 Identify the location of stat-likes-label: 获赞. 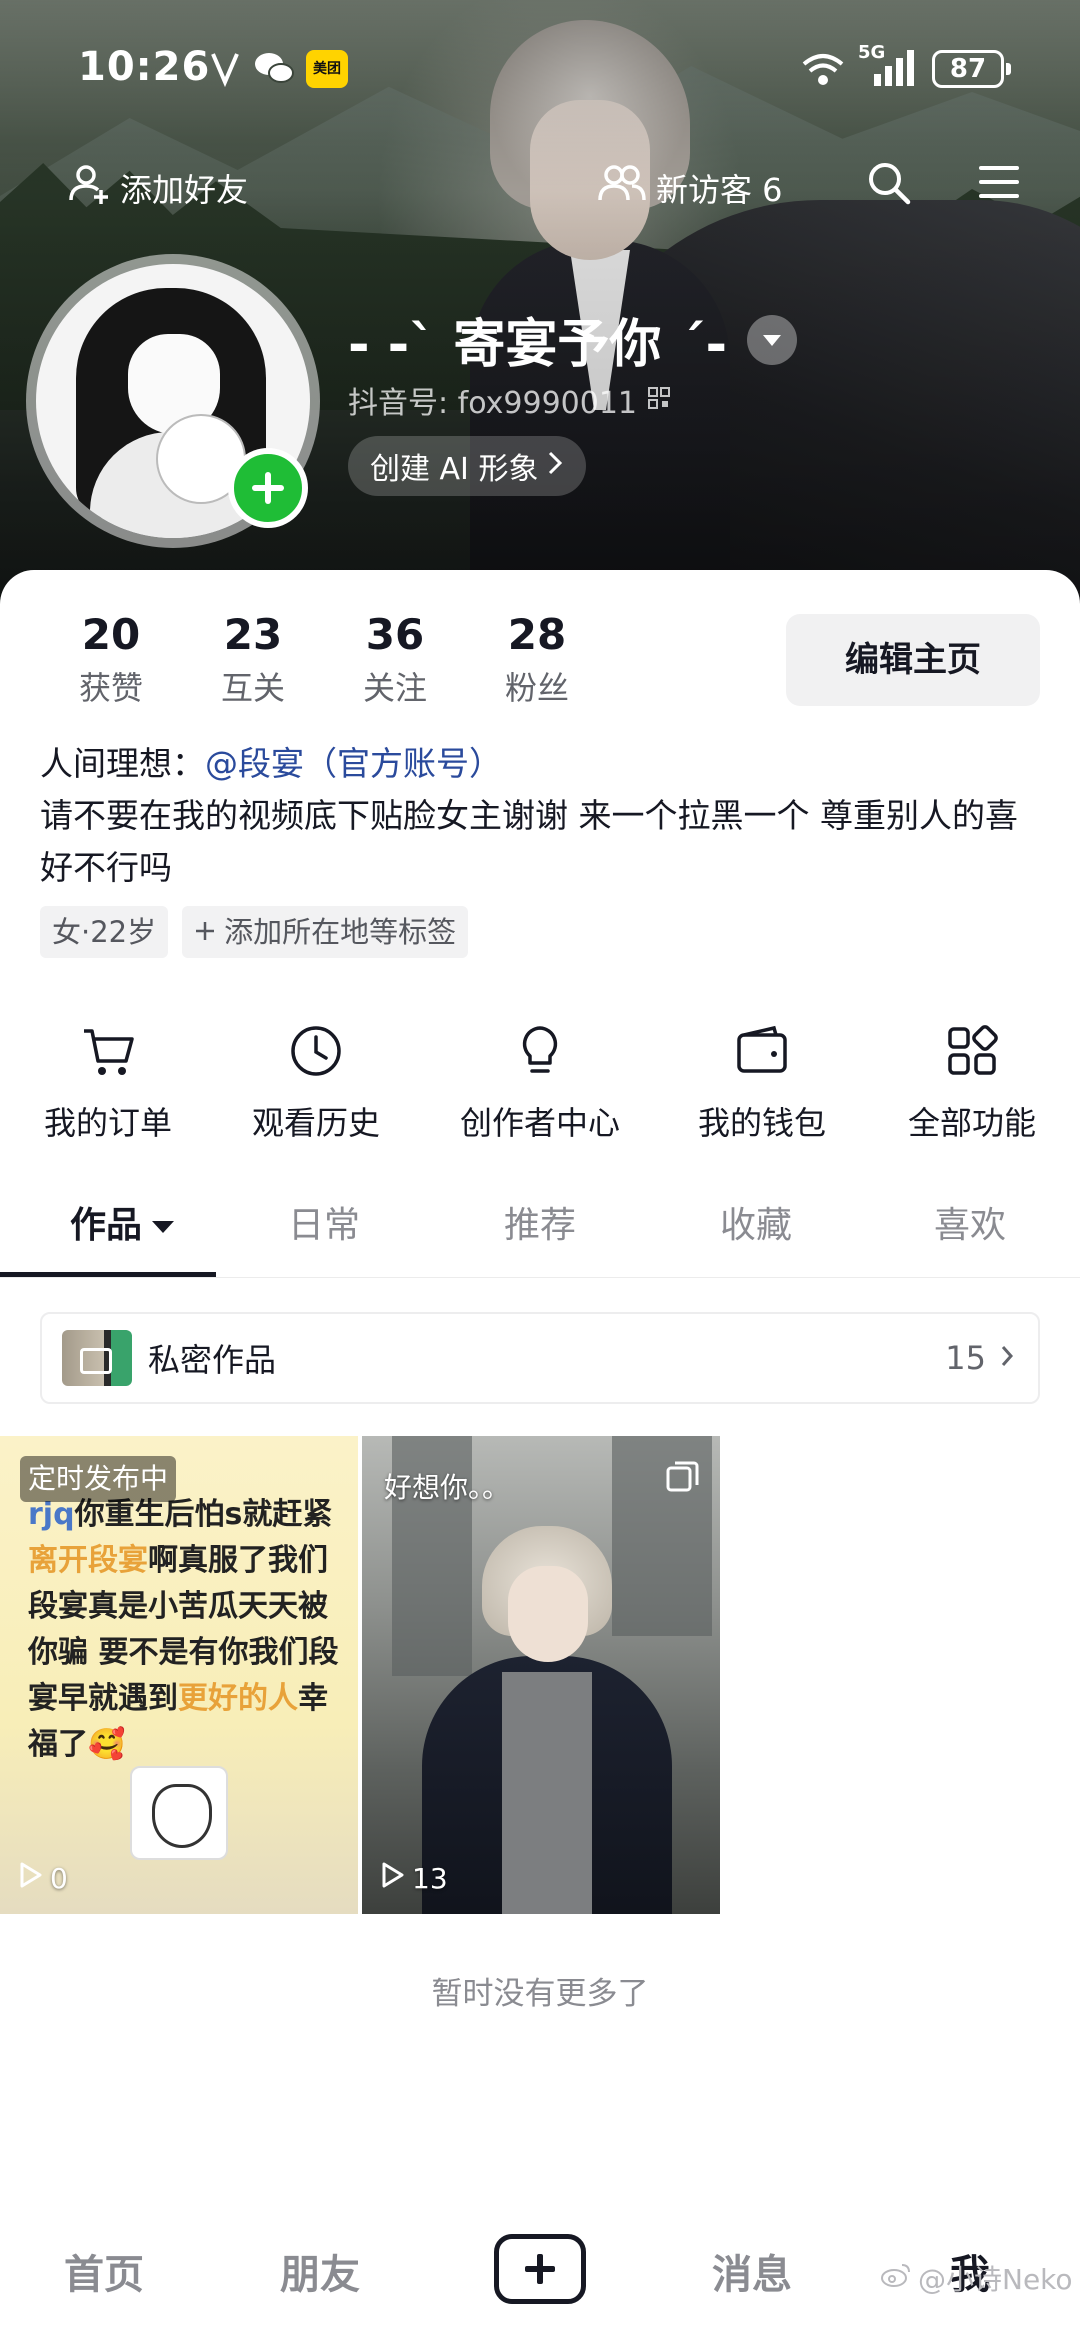
(110, 688).